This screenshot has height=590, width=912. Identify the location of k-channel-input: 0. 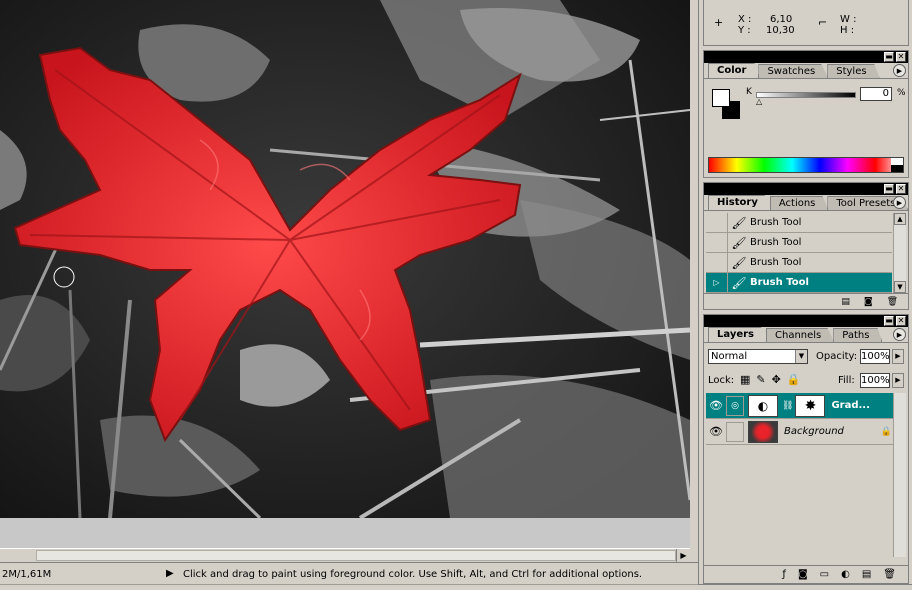
(876, 94).